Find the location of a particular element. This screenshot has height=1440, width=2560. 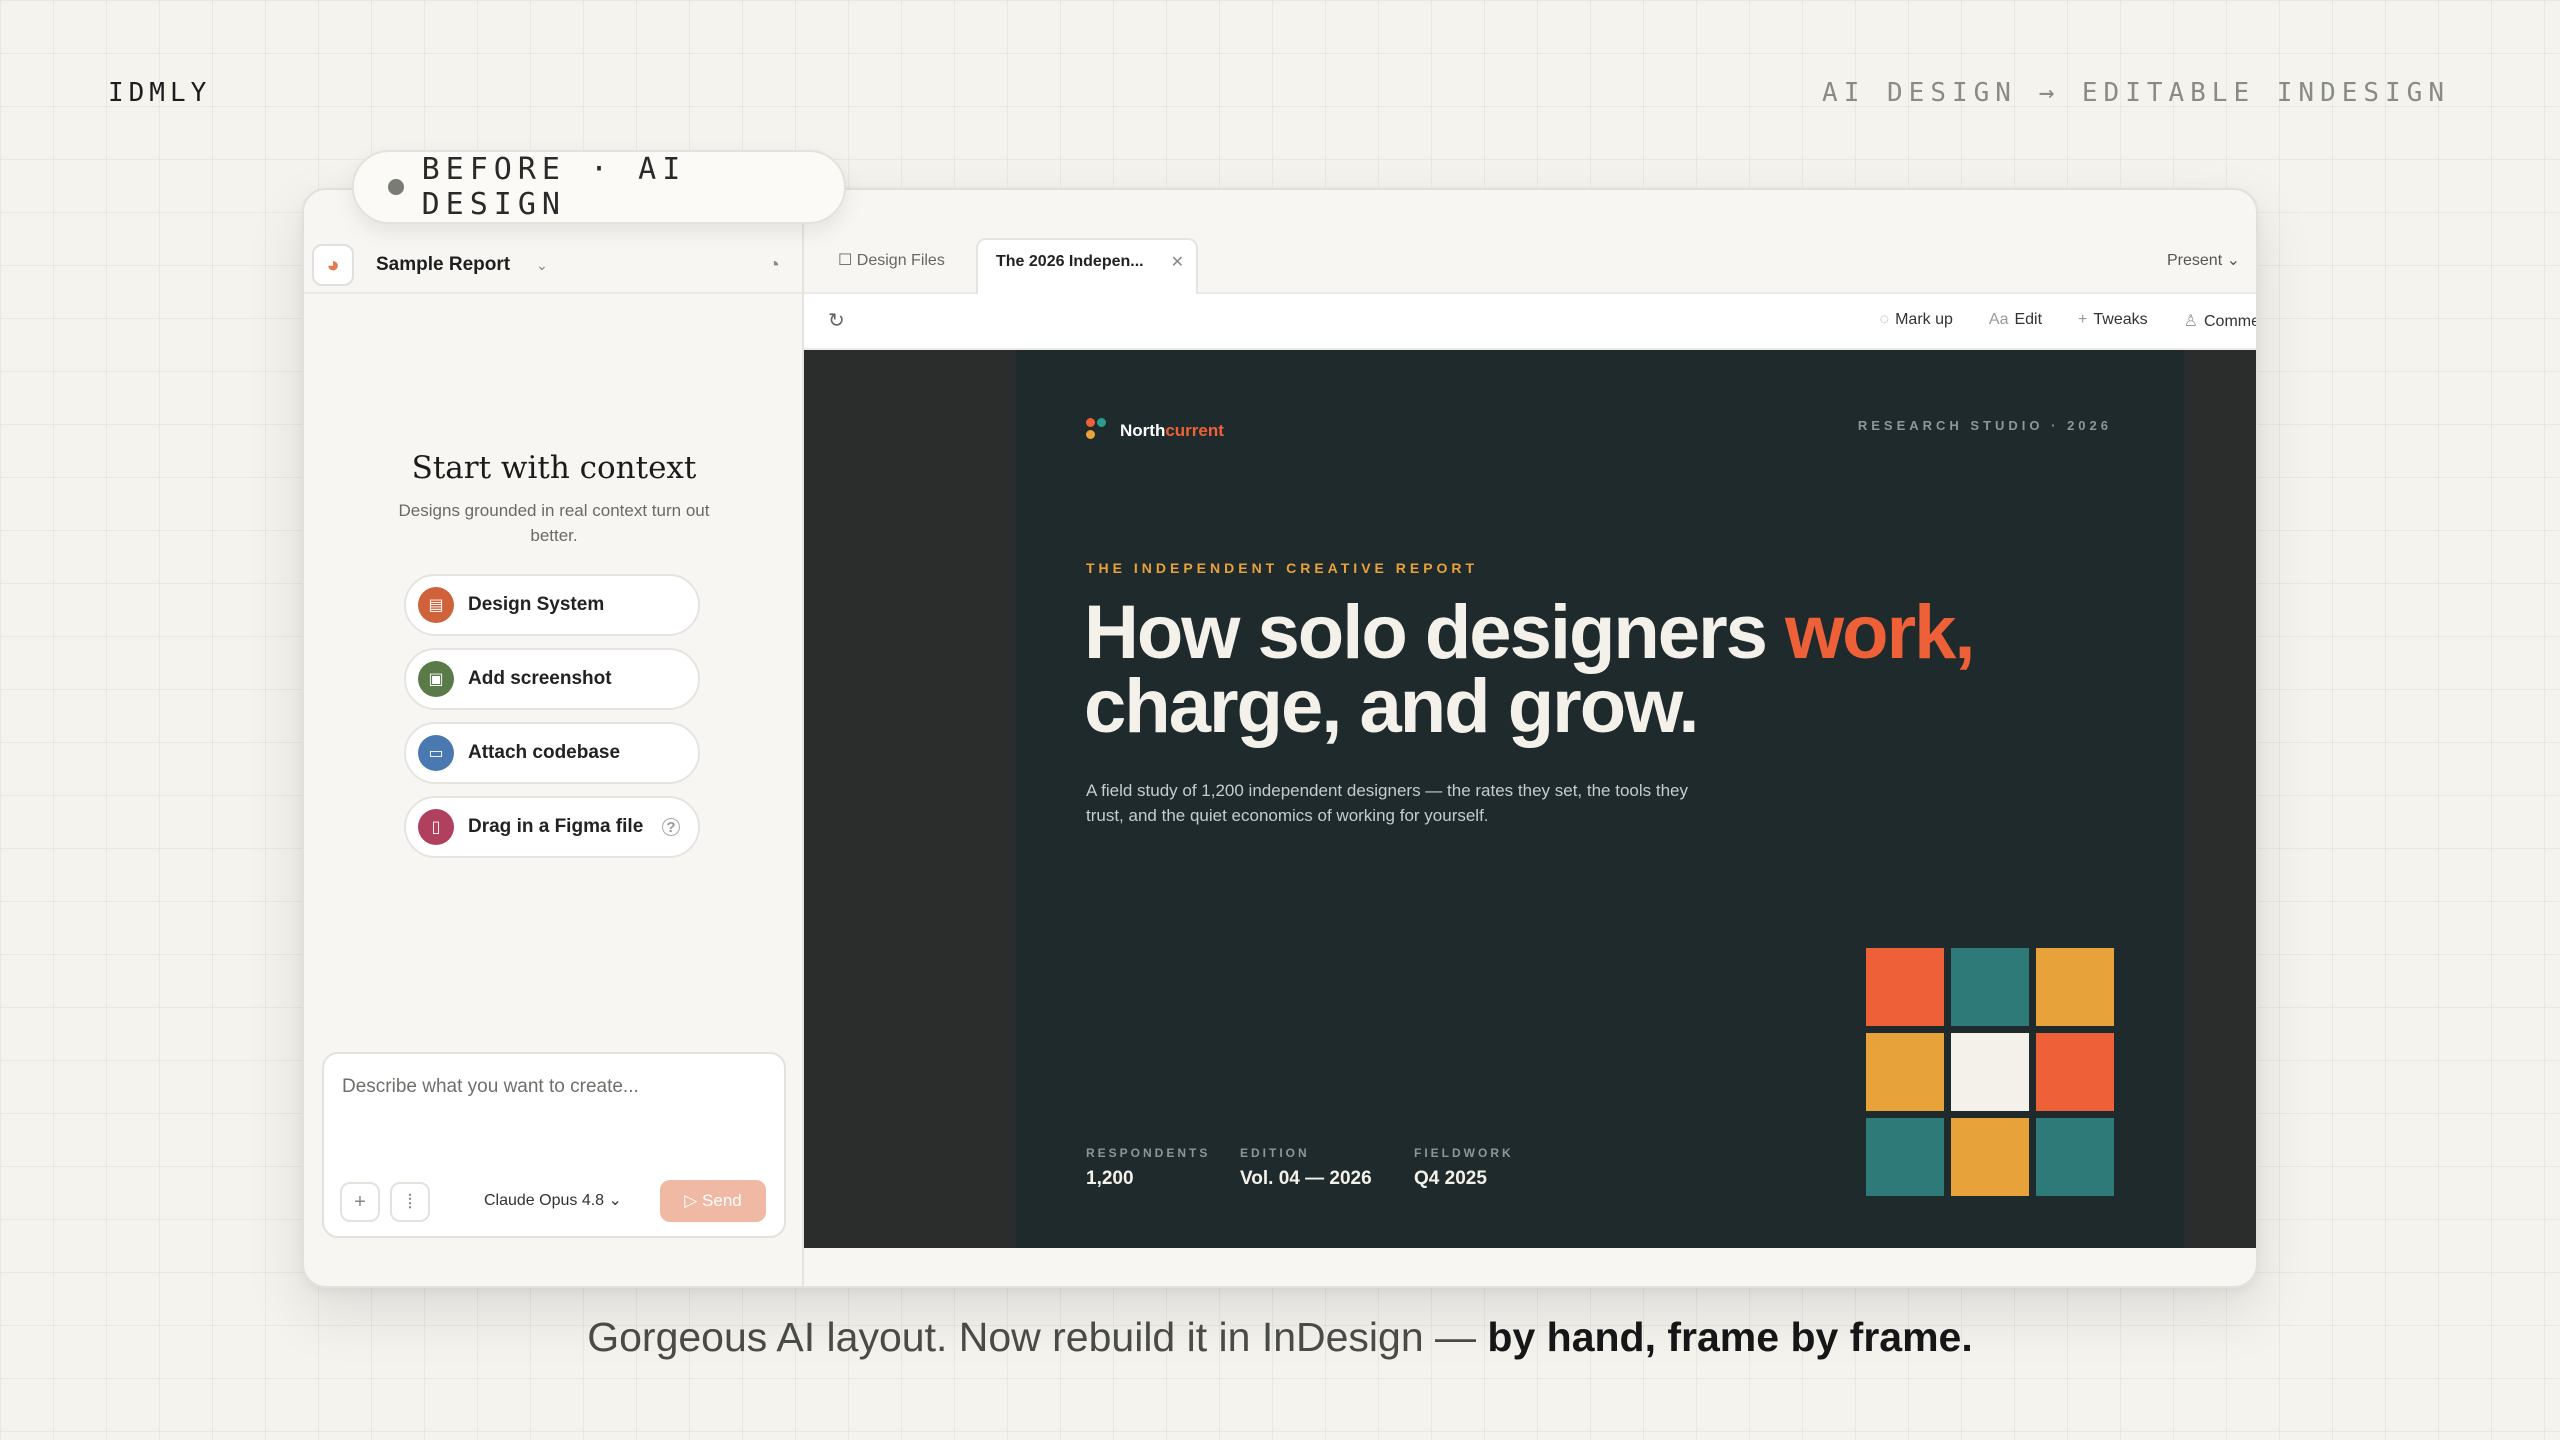

tagline: AI DESIGN → EDITABLE INDESIGN is located at coordinates (2136, 93).